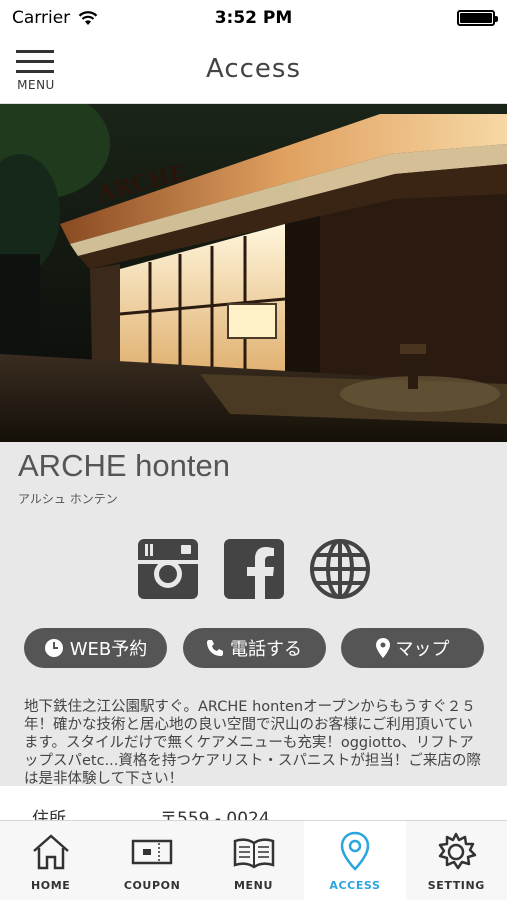 The image size is (507, 900). What do you see at coordinates (422, 649) in the screenshot?
I see `map-label: マップ` at bounding box center [422, 649].